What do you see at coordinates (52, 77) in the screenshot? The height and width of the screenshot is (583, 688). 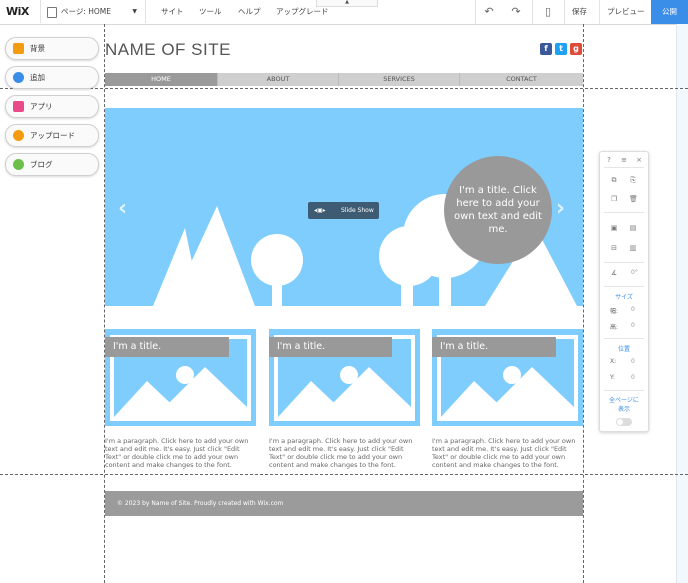 I see `add-button: 追加` at bounding box center [52, 77].